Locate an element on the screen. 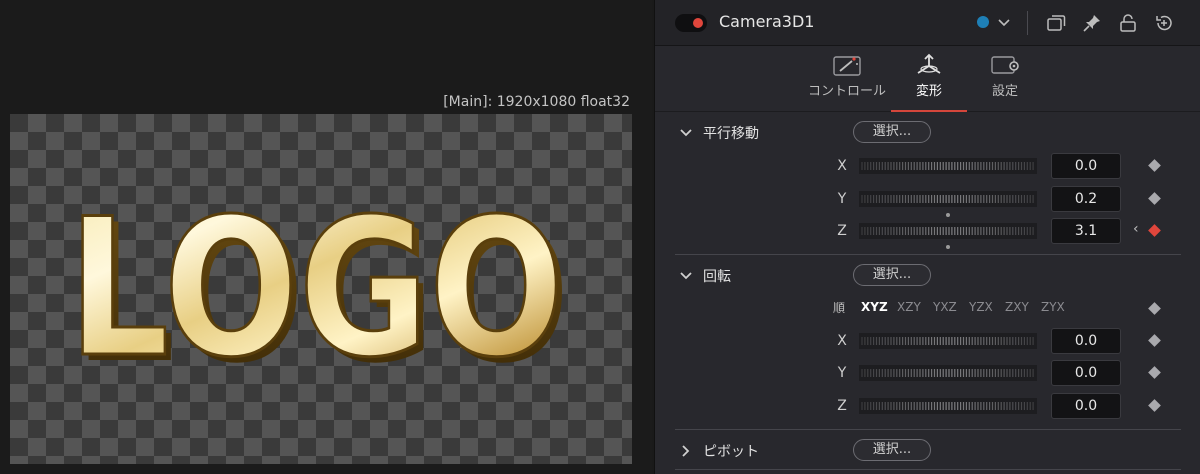 This screenshot has height=474, width=1200. settings-icon is located at coordinates (1005, 65).